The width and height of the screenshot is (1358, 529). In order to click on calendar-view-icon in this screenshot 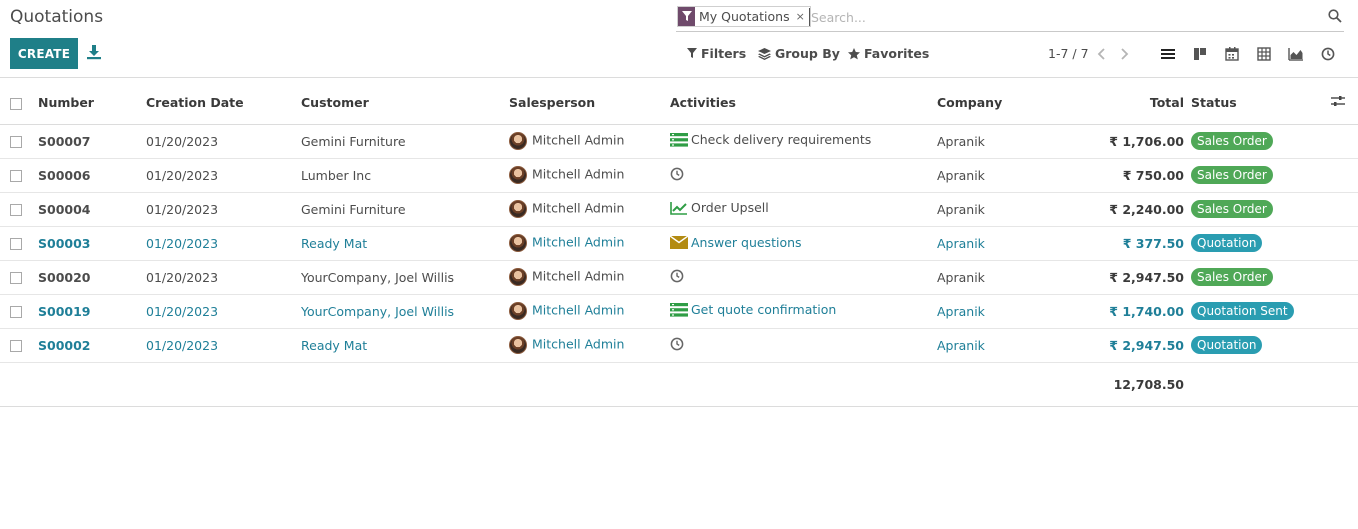, I will do `click(1232, 54)`.